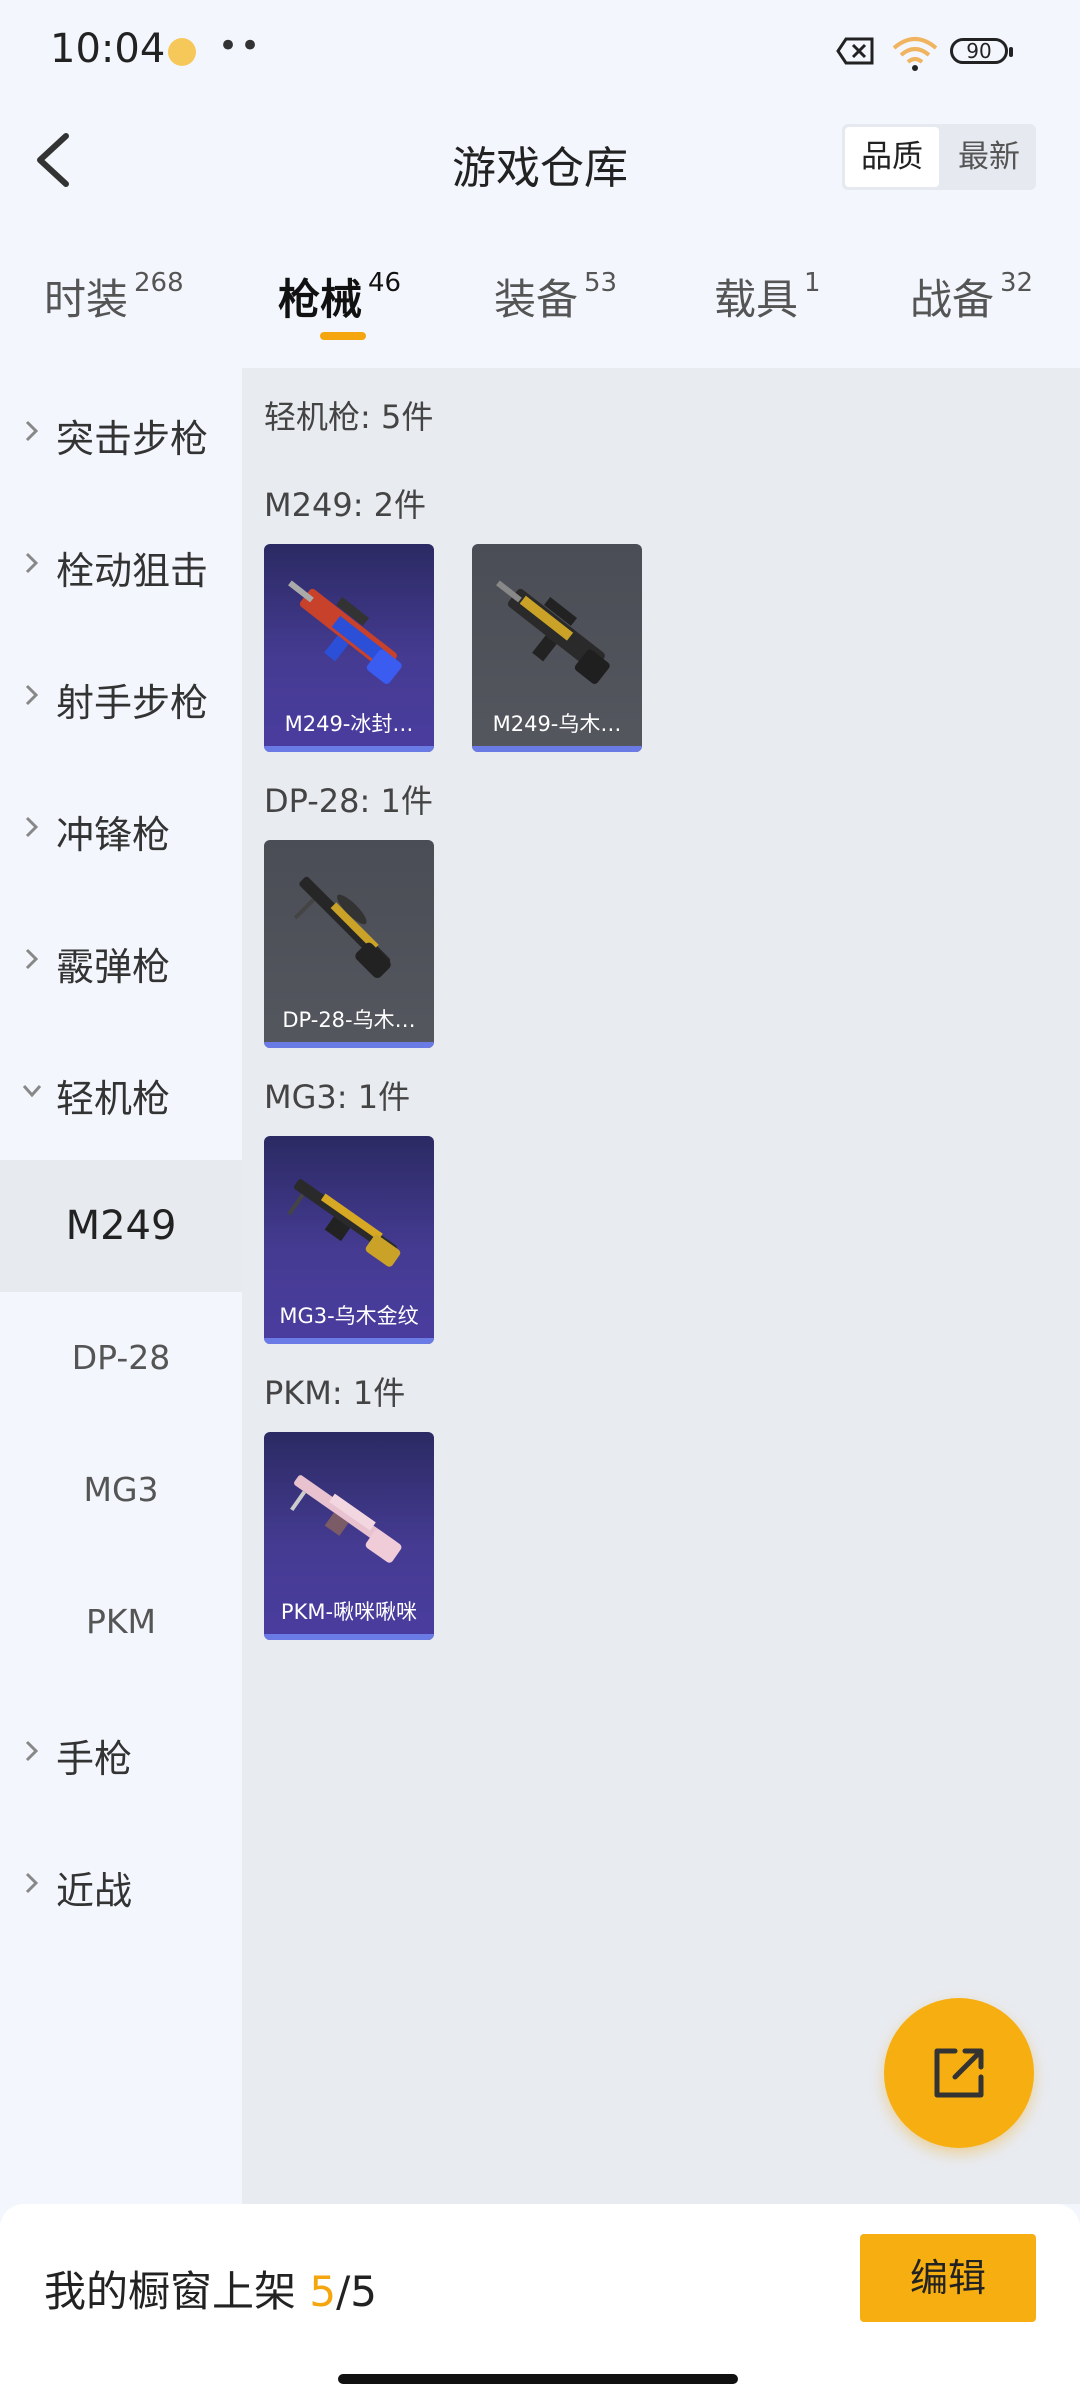  What do you see at coordinates (94, 1891) in the screenshot?
I see `sidebar-item-label: 近战` at bounding box center [94, 1891].